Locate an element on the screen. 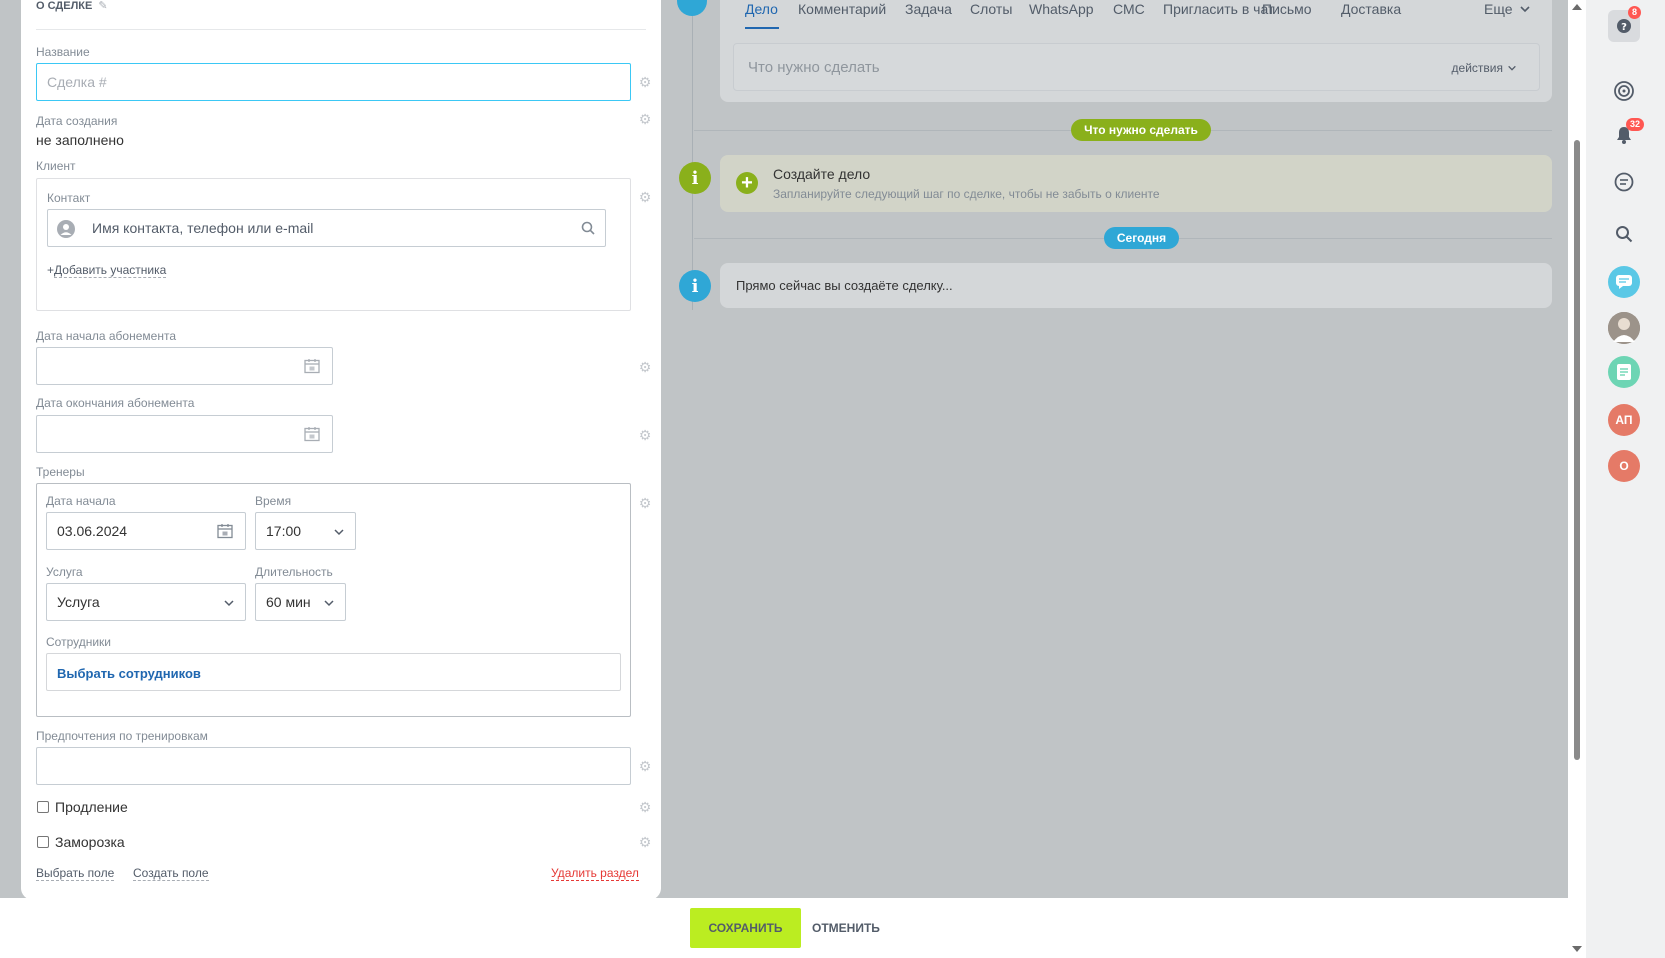 The image size is (1665, 958). contact-search-input: Имя контакта, телефон или e-mail is located at coordinates (326, 228).